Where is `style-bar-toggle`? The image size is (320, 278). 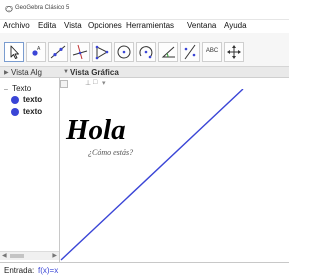 style-bar-toggle is located at coordinates (64, 84).